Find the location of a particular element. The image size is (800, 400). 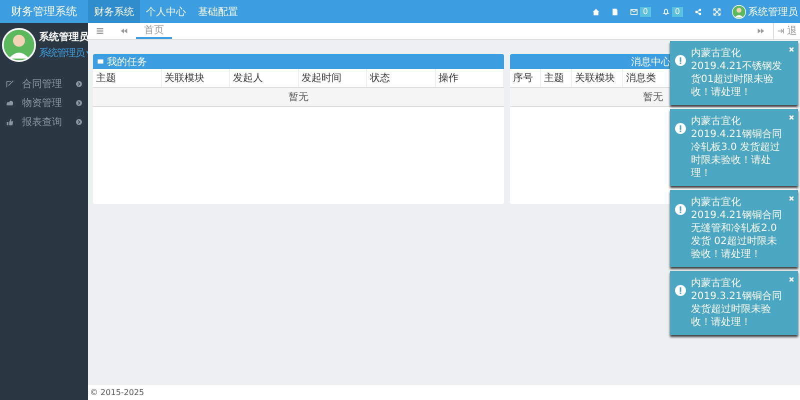

copyright: © 2015-2025 is located at coordinates (117, 392).